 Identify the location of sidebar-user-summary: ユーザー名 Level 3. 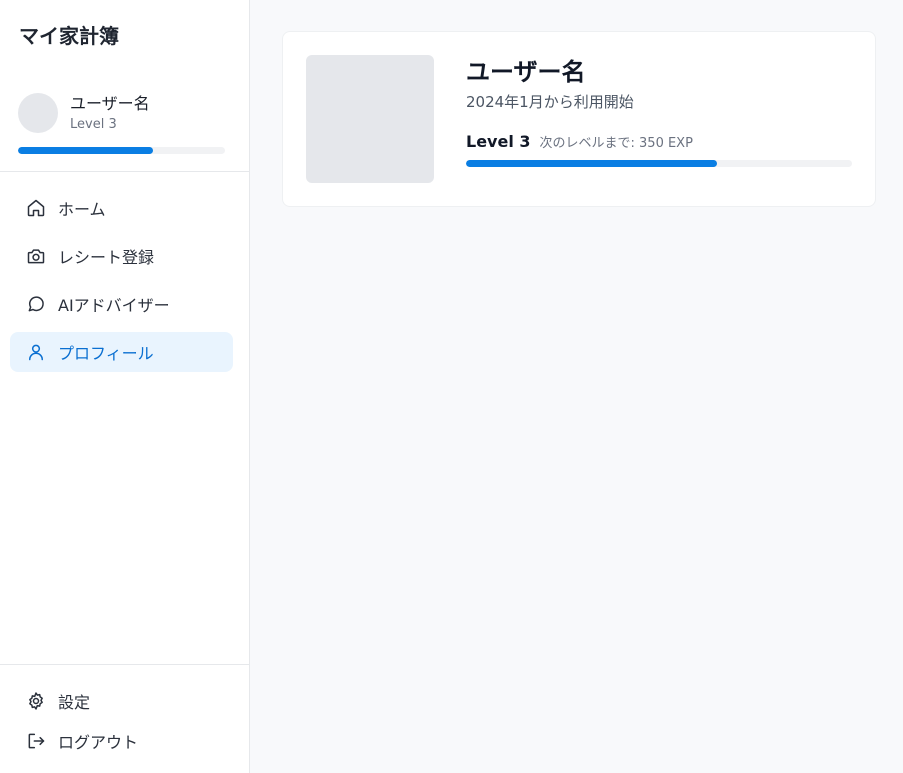
(124, 117).